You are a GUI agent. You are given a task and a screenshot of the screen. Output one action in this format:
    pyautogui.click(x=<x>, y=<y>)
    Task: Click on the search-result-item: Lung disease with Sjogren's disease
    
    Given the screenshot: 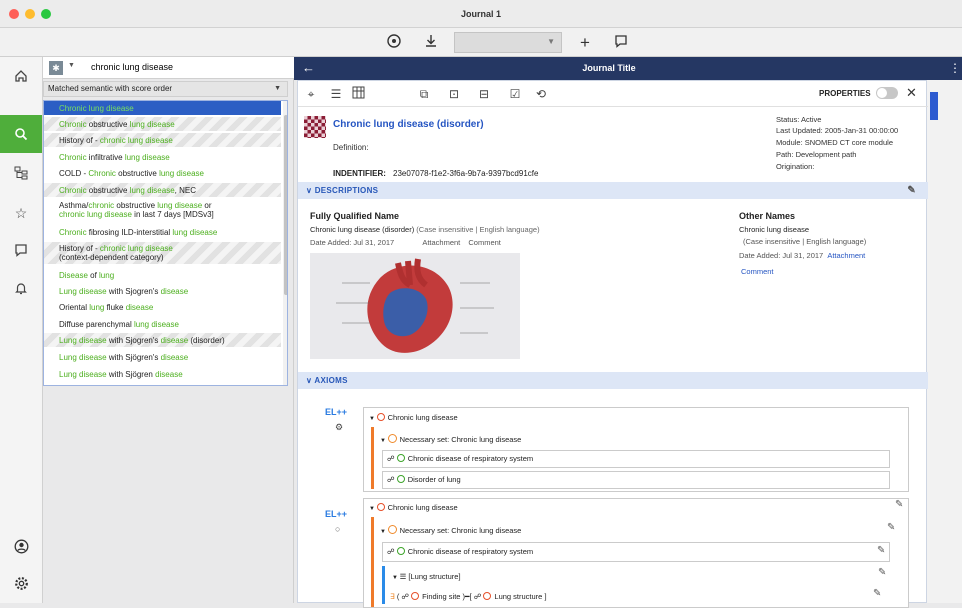 What is the action you would take?
    pyautogui.click(x=162, y=291)
    